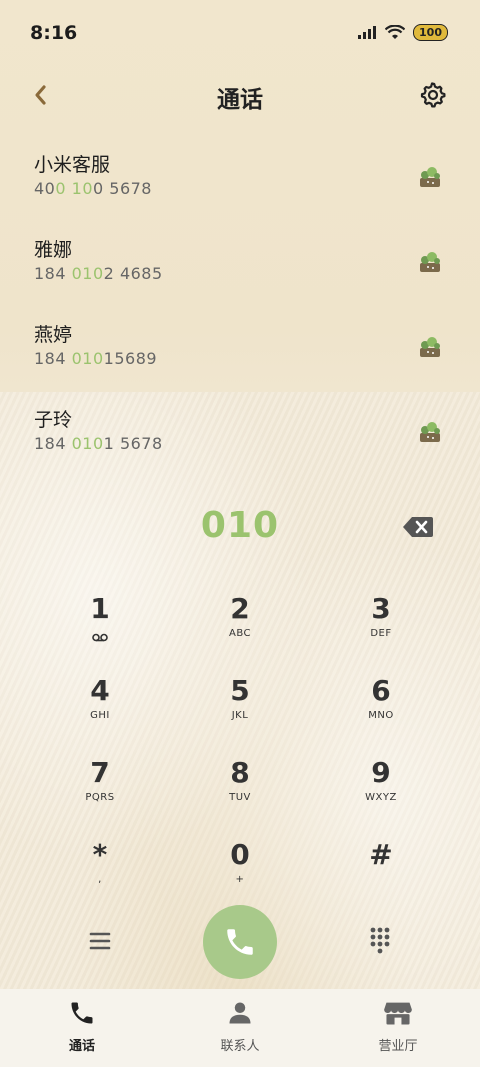  I want to click on settings-button, so click(433, 95).